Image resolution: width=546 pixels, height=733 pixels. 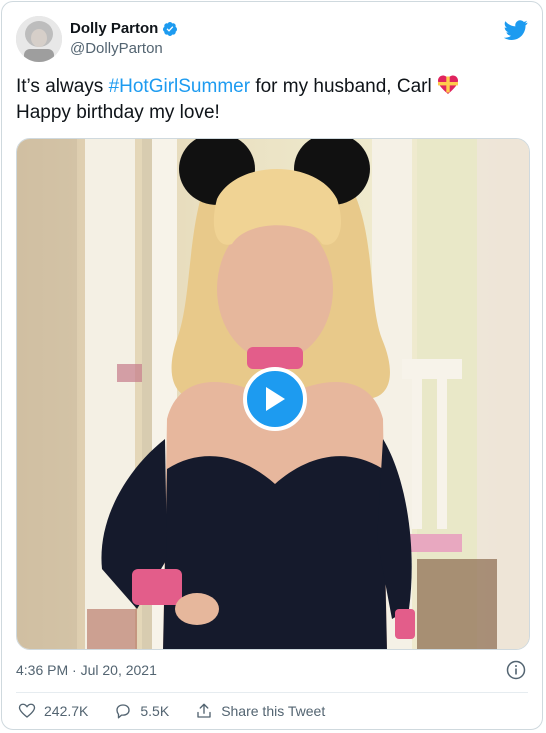 I want to click on verified-badge-icon, so click(x=170, y=28).